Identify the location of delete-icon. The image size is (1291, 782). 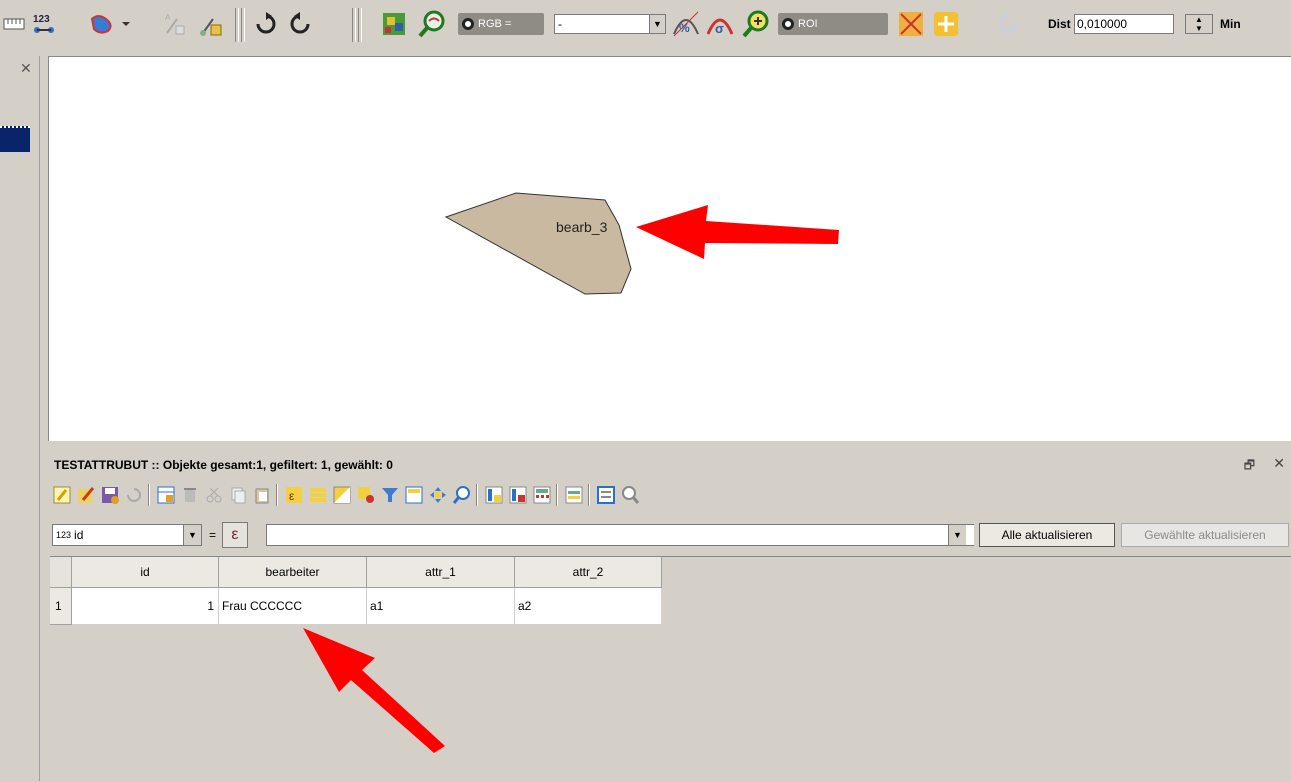
(190, 495).